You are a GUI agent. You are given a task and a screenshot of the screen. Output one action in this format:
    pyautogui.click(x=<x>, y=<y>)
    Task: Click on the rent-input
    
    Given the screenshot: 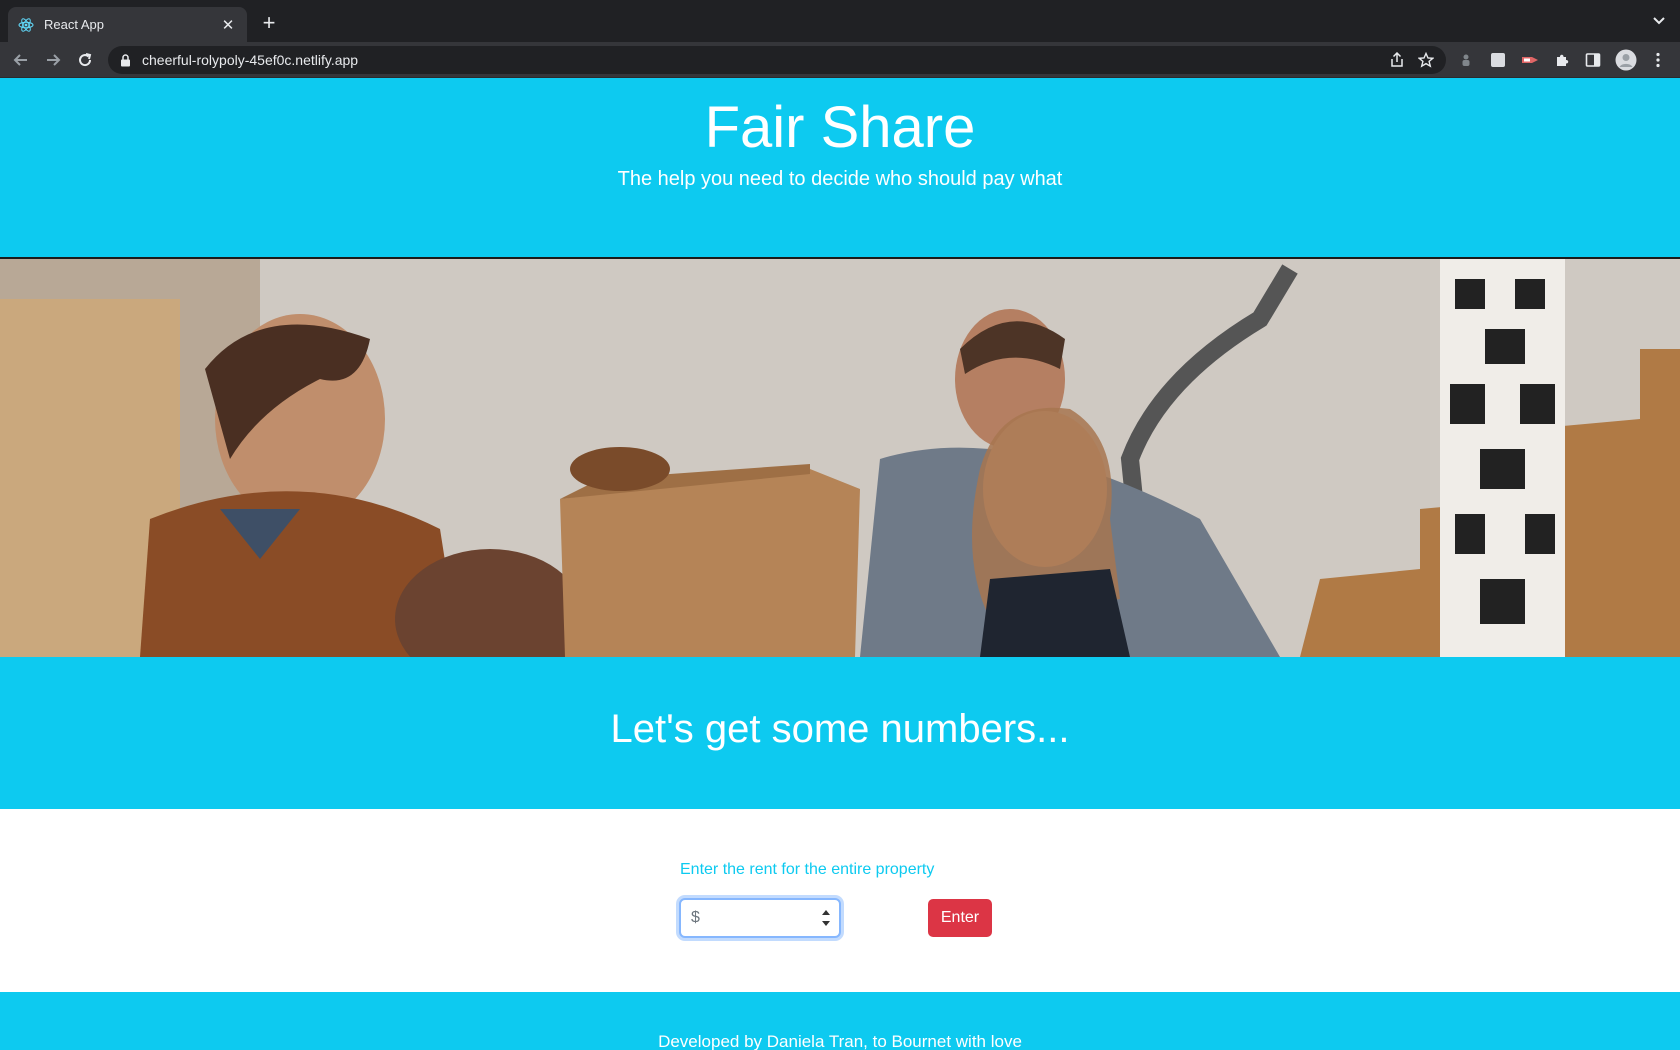 What is the action you would take?
    pyautogui.click(x=751, y=918)
    